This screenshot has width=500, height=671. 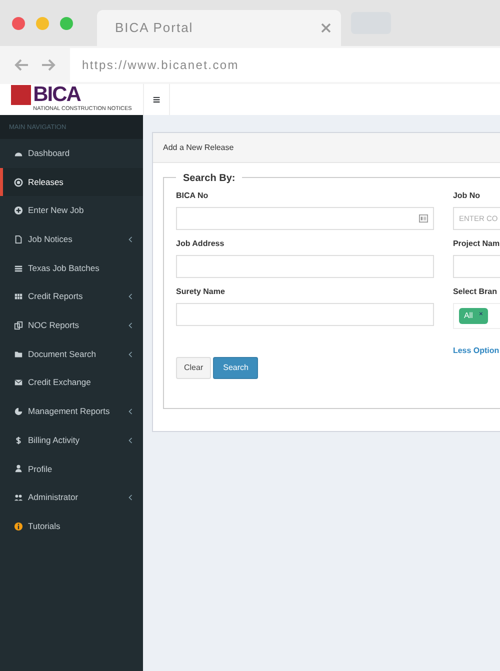 I want to click on less-options-link: Less Option, so click(x=476, y=351).